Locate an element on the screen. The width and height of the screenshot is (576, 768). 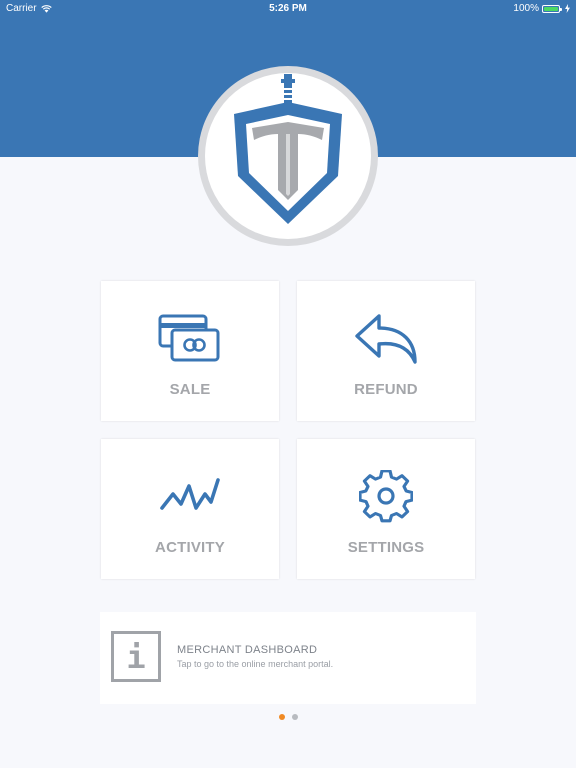
sale-label: SALE is located at coordinates (190, 389).